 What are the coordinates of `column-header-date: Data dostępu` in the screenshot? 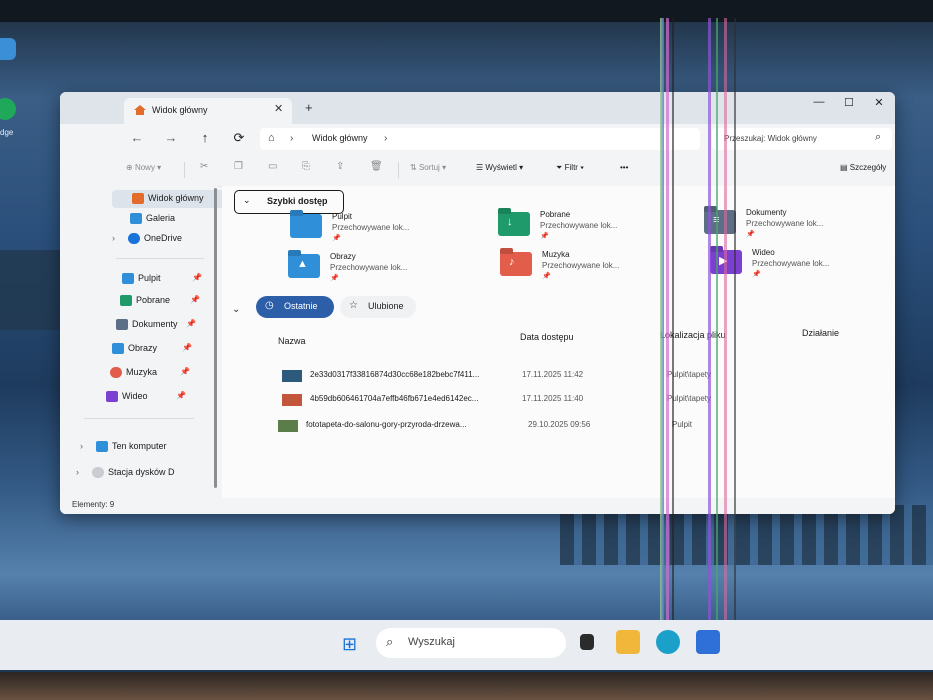 It's located at (547, 337).